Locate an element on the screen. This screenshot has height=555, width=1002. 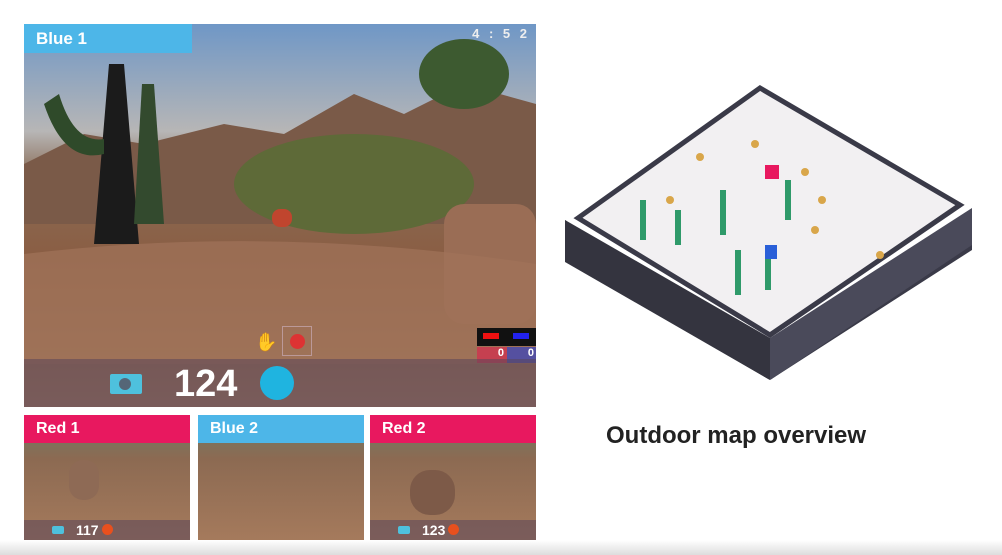
map-caption: Outdoor map overview is located at coordinates (736, 435).